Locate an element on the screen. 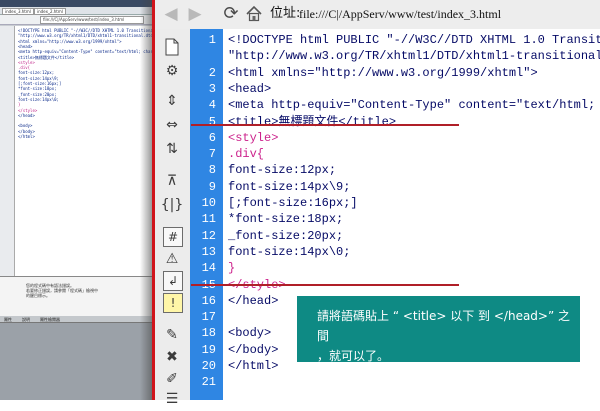 This screenshot has width=600, height=411. line-number: 13 is located at coordinates (208, 251).